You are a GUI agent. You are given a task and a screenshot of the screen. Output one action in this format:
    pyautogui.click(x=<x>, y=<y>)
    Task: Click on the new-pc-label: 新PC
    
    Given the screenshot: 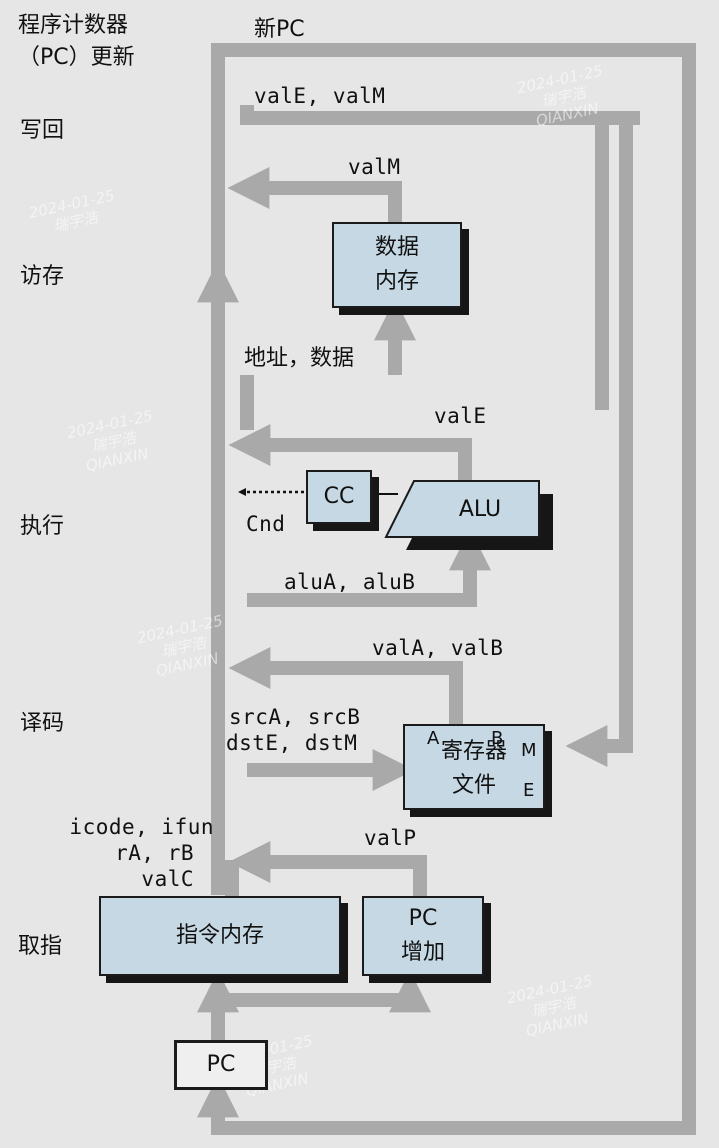 What is the action you would take?
    pyautogui.click(x=279, y=29)
    